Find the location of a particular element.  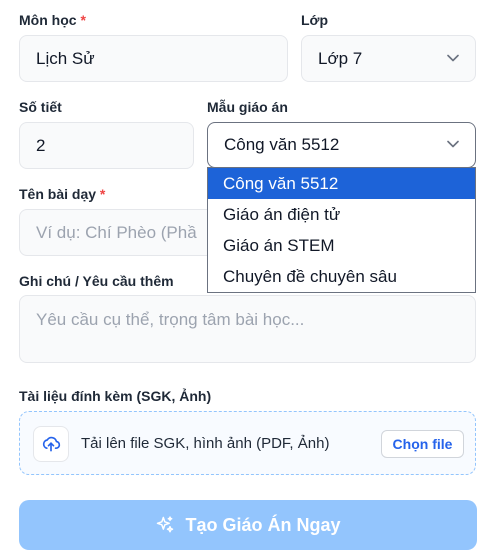

grade-value: Lớp 7 is located at coordinates (340, 58).